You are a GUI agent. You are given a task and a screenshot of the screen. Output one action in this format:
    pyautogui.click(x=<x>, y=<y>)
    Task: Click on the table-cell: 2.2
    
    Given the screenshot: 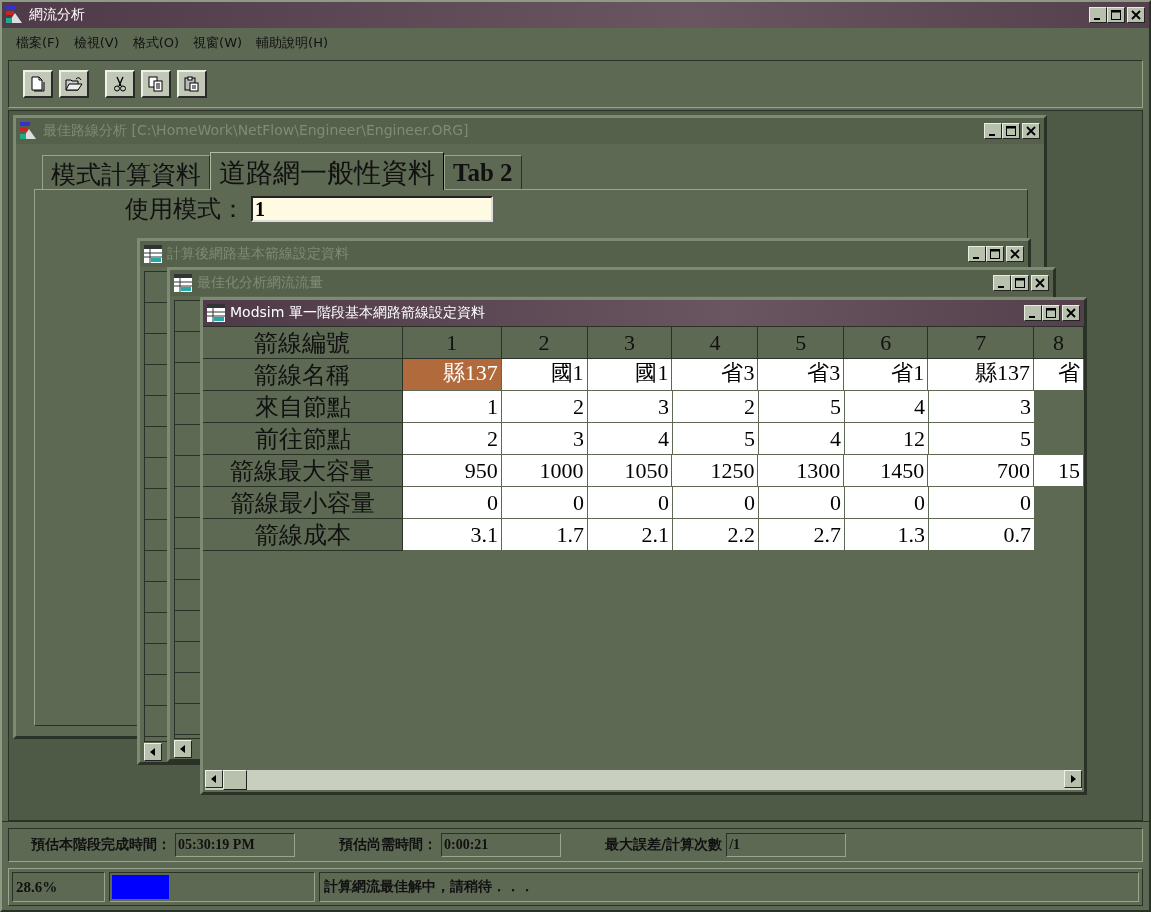 What is the action you would take?
    pyautogui.click(x=716, y=535)
    